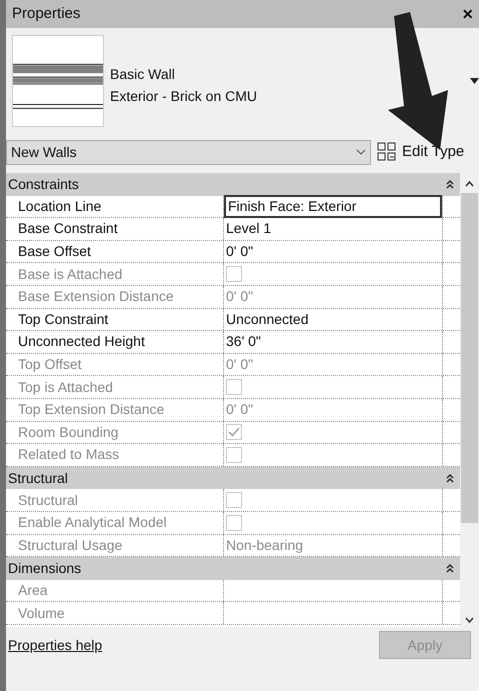 Image resolution: width=479 pixels, height=691 pixels. I want to click on instance-filter-dropdown: New Walls, so click(188, 152).